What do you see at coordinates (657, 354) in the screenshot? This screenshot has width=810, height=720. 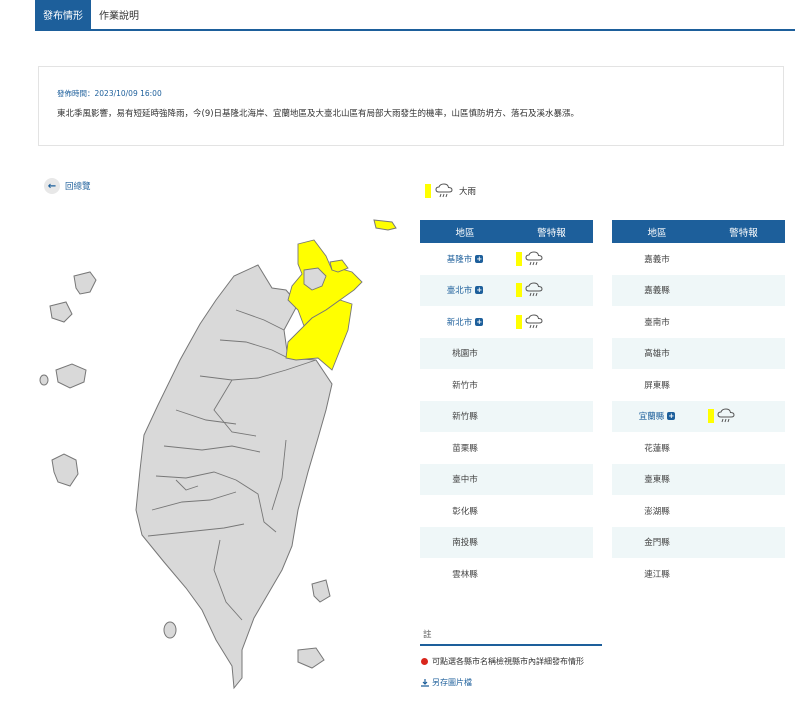 I see `county-label: 高雄市` at bounding box center [657, 354].